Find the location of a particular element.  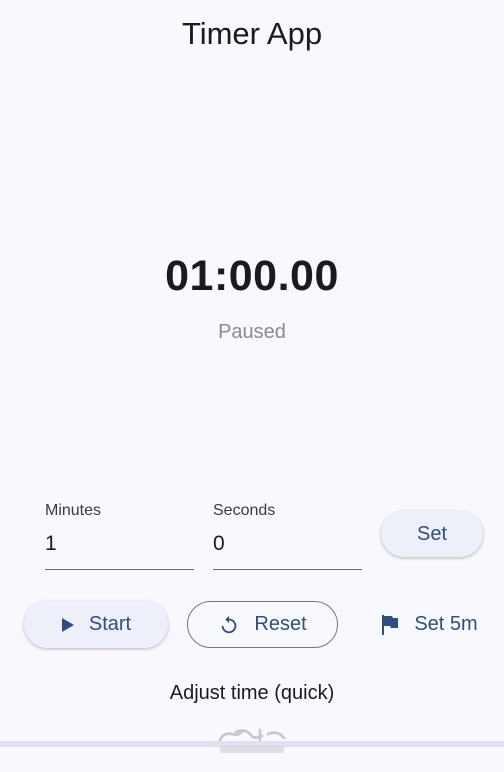

watermark-logo is located at coordinates (252, 740).